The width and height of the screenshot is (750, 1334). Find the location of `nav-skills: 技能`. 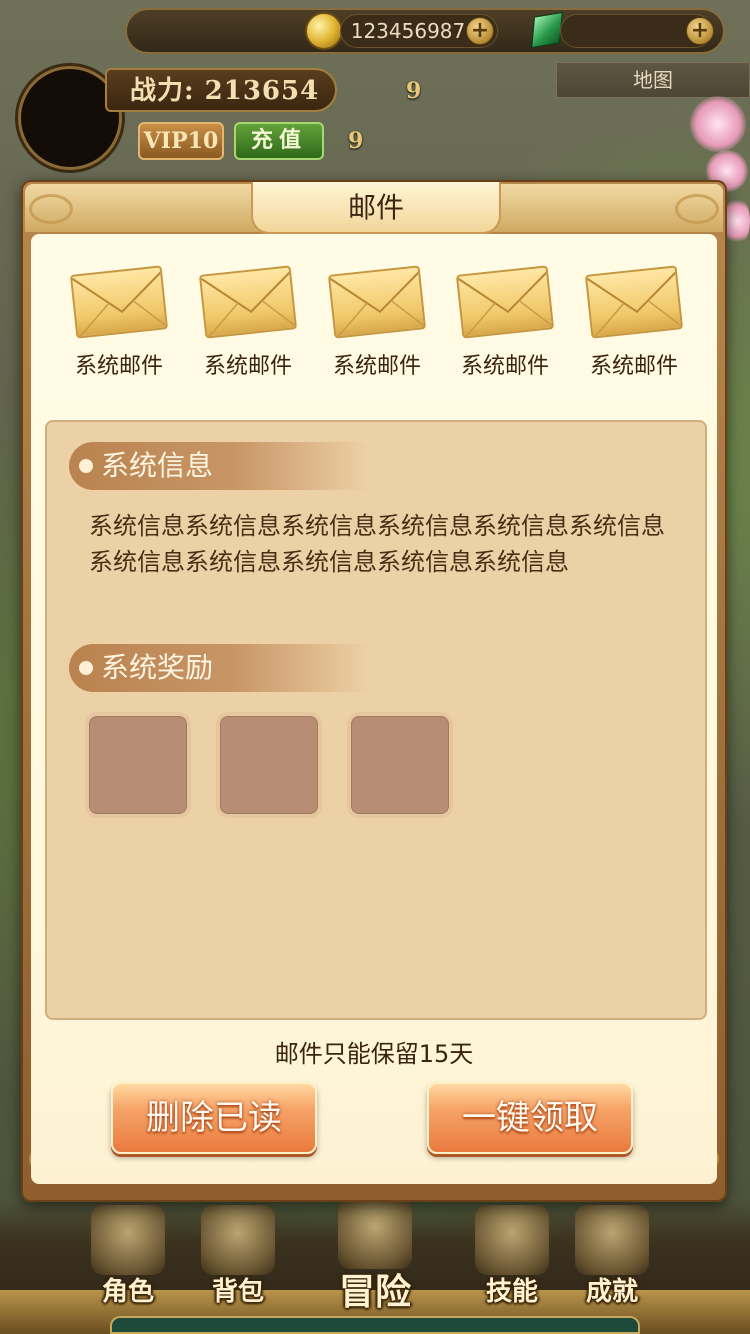

nav-skills: 技能 is located at coordinates (512, 1257).